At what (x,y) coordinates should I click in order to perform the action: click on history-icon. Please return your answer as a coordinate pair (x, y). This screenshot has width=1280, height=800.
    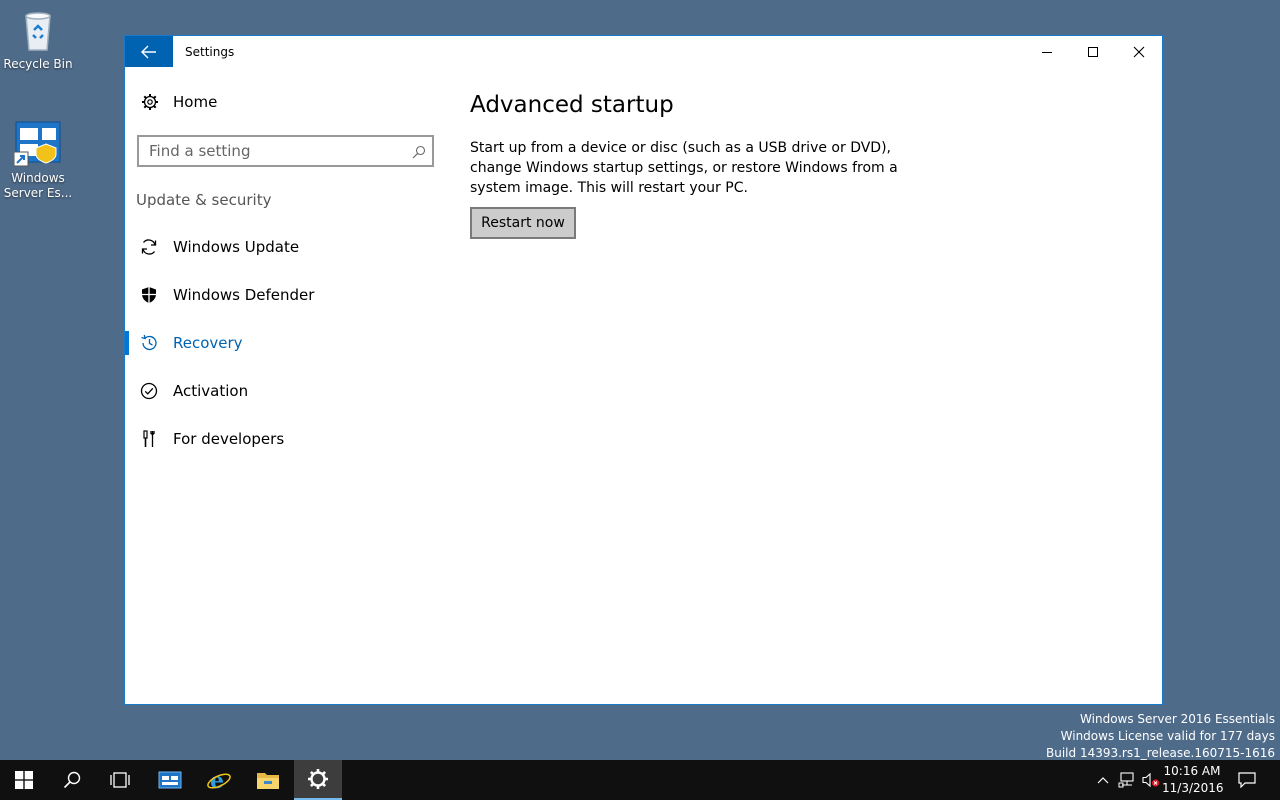
    Looking at the image, I should click on (149, 343).